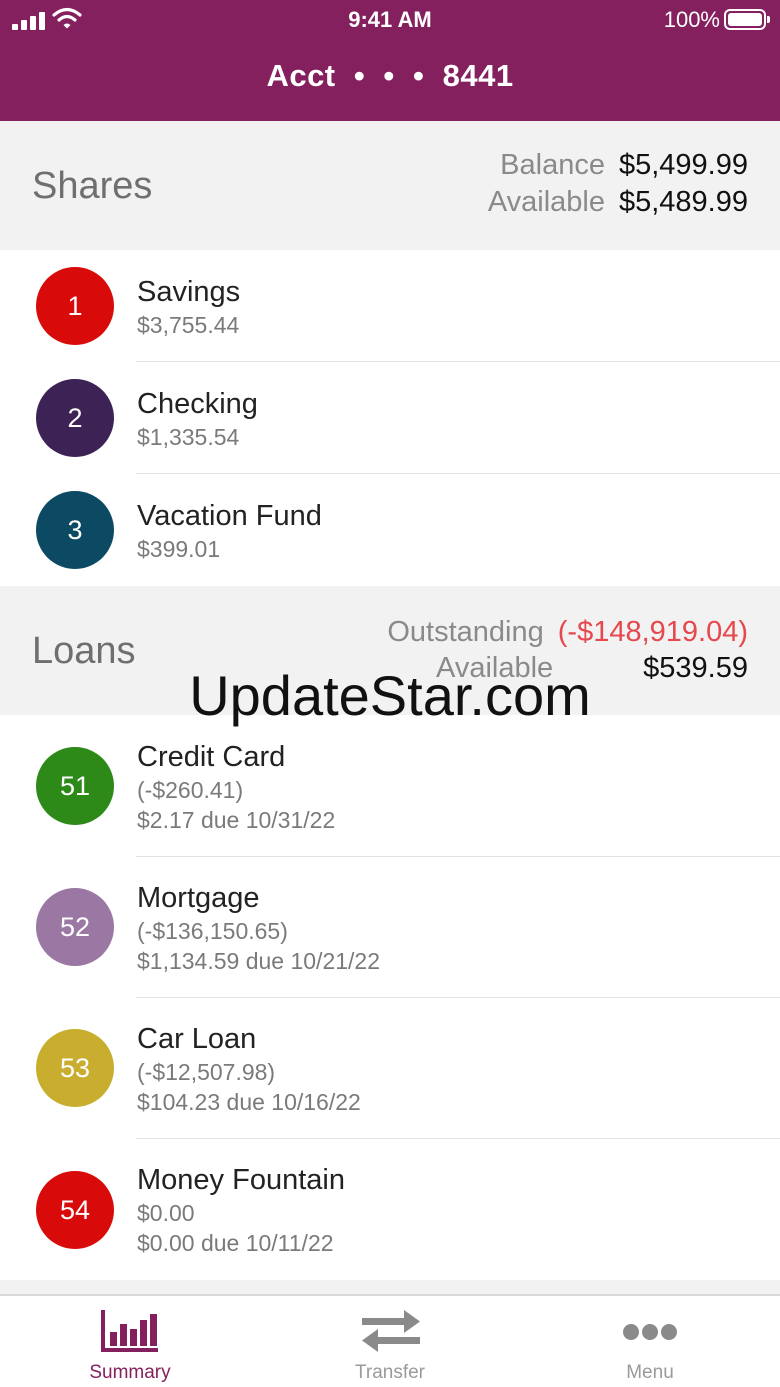  I want to click on account-title: Acct • • • 8441, so click(390, 76).